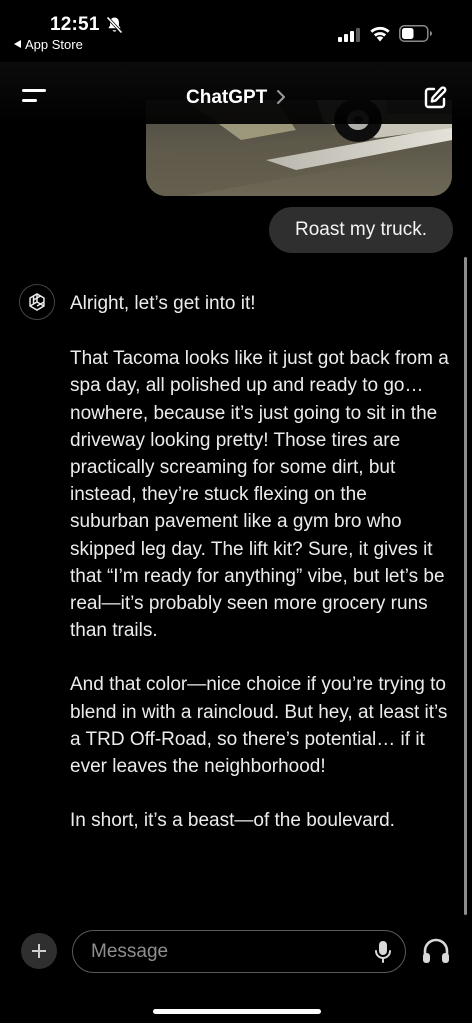  Describe the element at coordinates (237, 1011) in the screenshot. I see `home-indicator` at that location.